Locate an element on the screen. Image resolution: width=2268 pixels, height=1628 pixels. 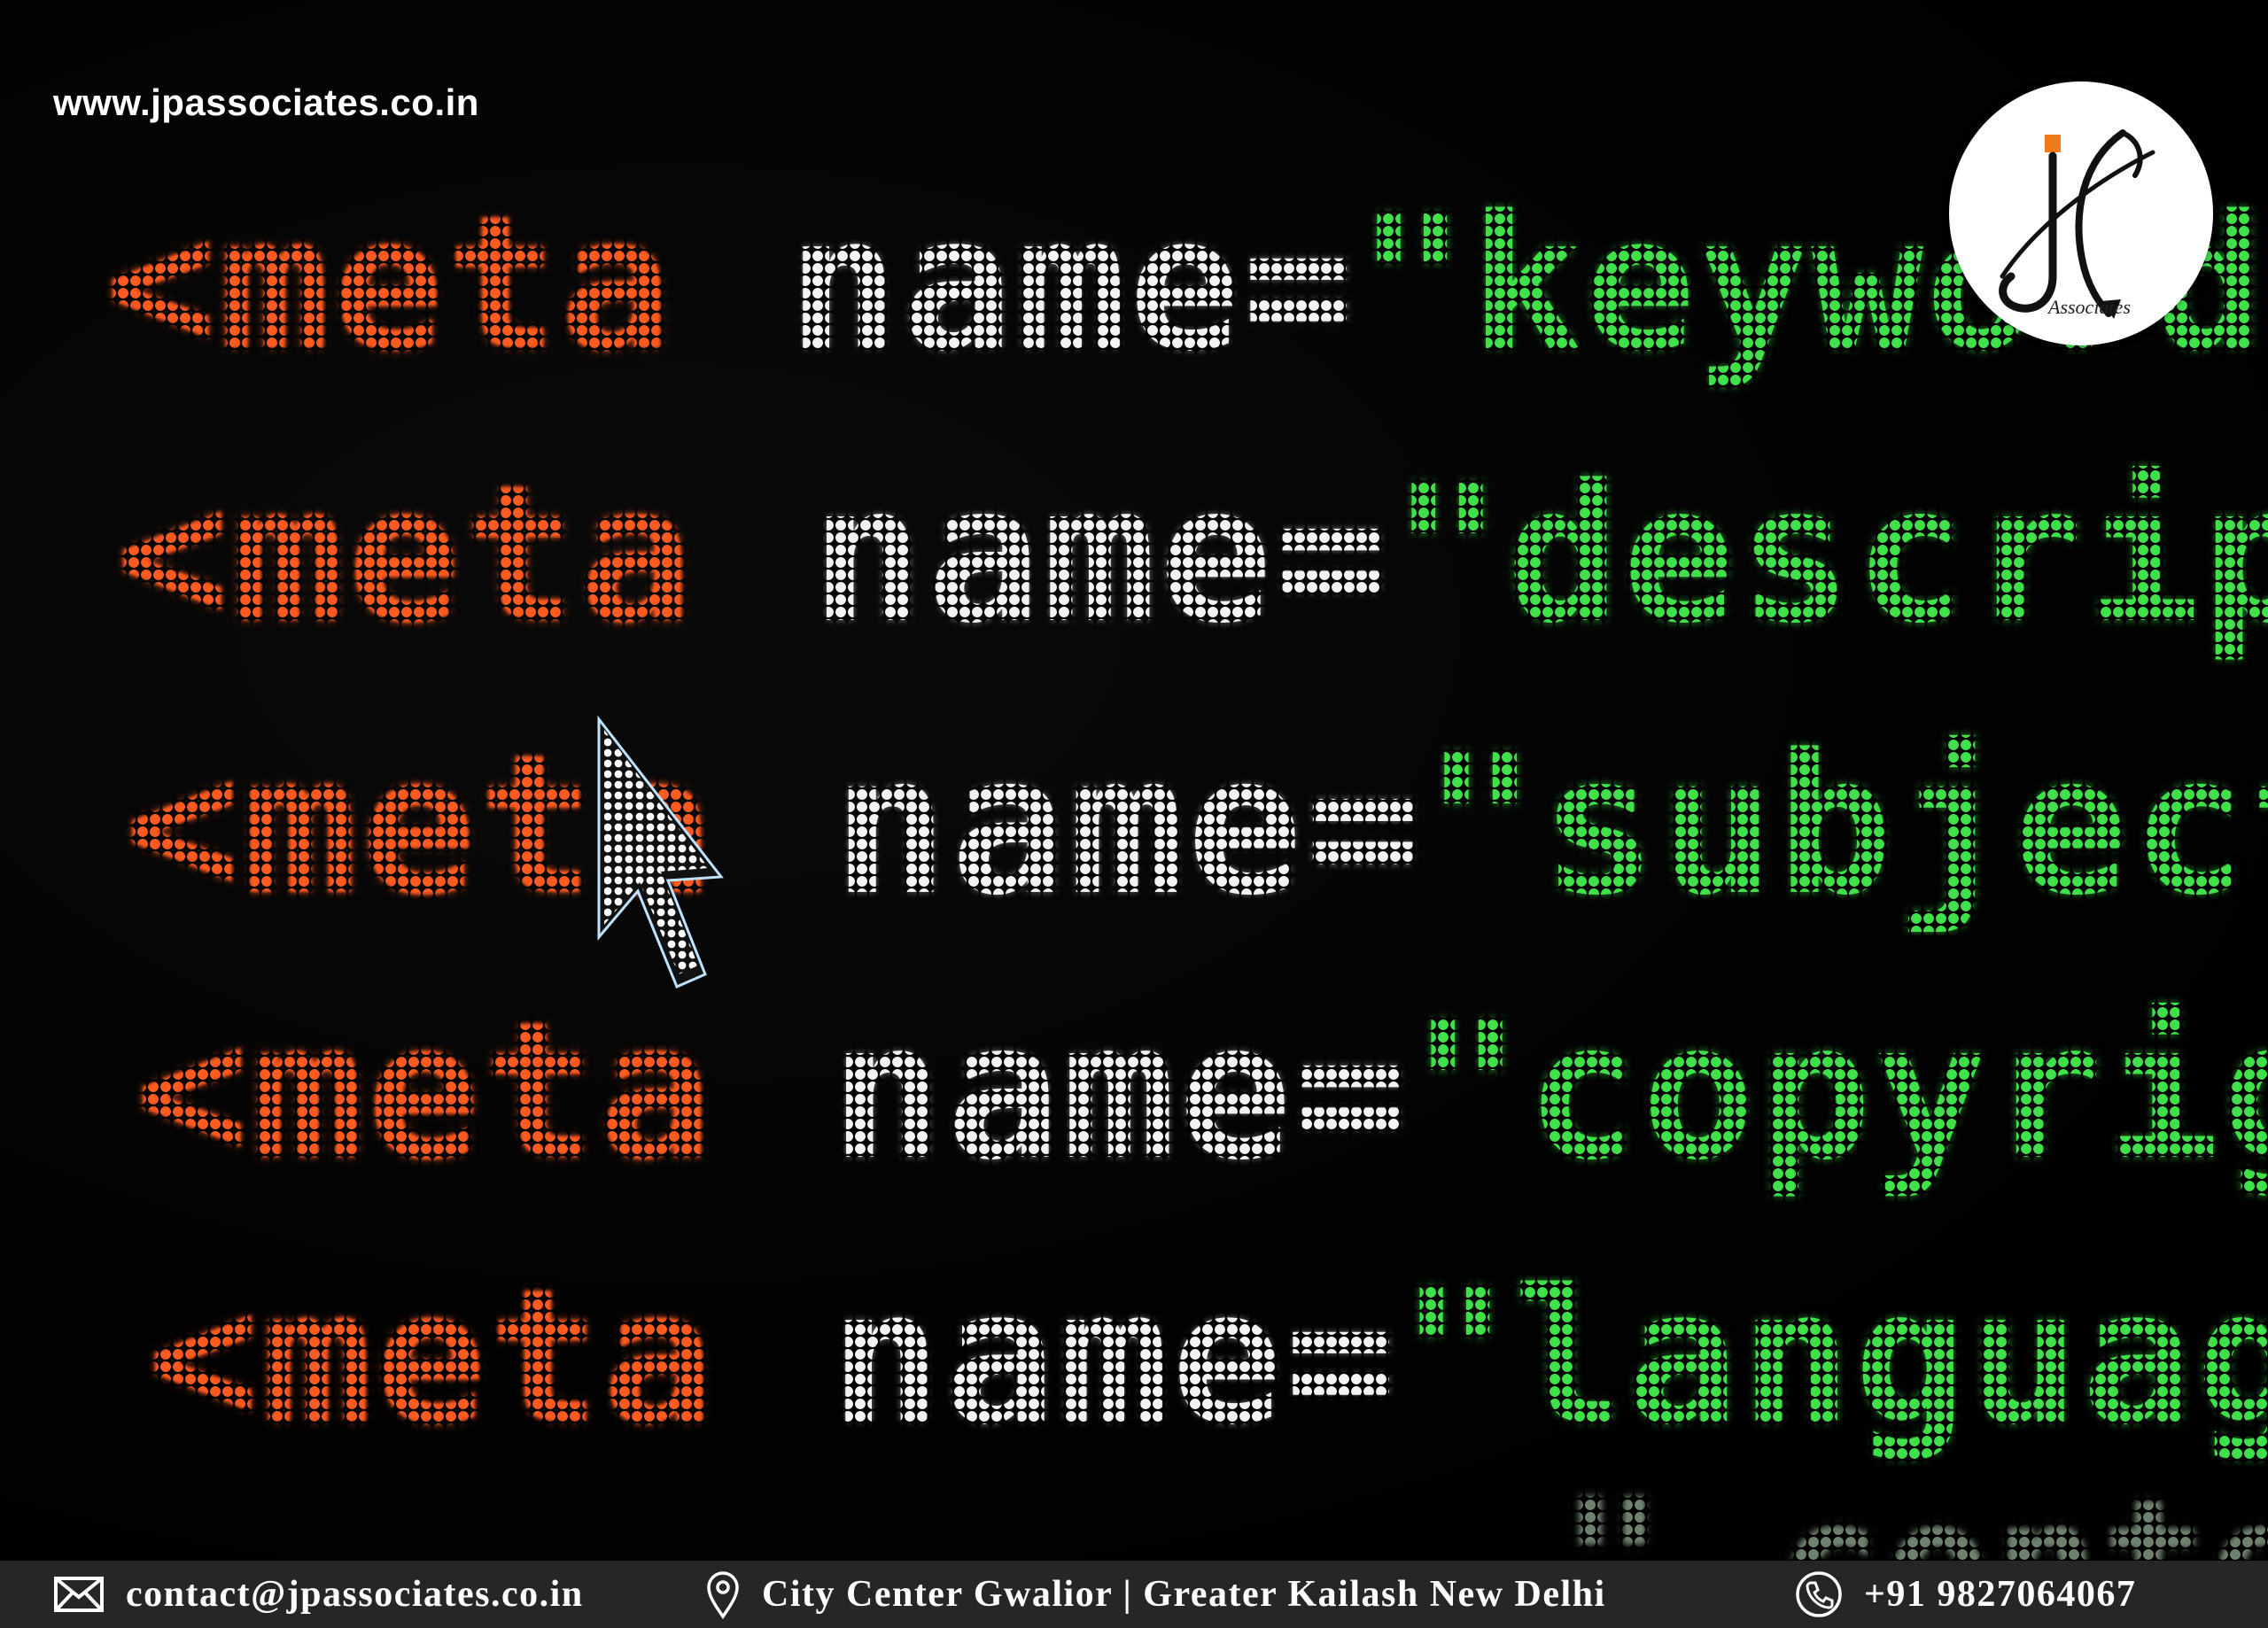
code-value: "copyright" is located at coordinates (1839, 1092).